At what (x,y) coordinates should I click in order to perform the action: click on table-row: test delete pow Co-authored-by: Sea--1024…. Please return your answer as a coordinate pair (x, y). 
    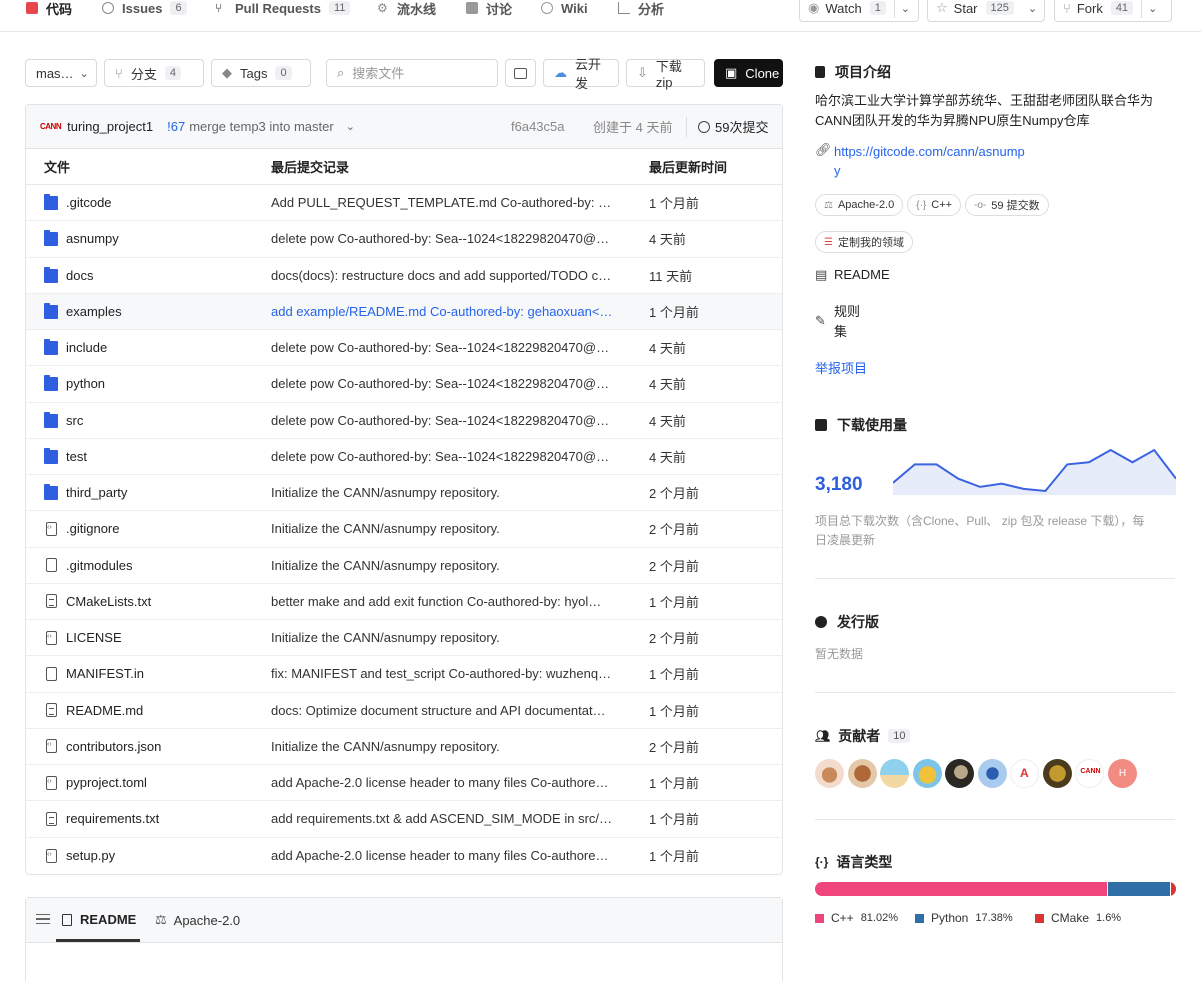
    Looking at the image, I should click on (404, 457).